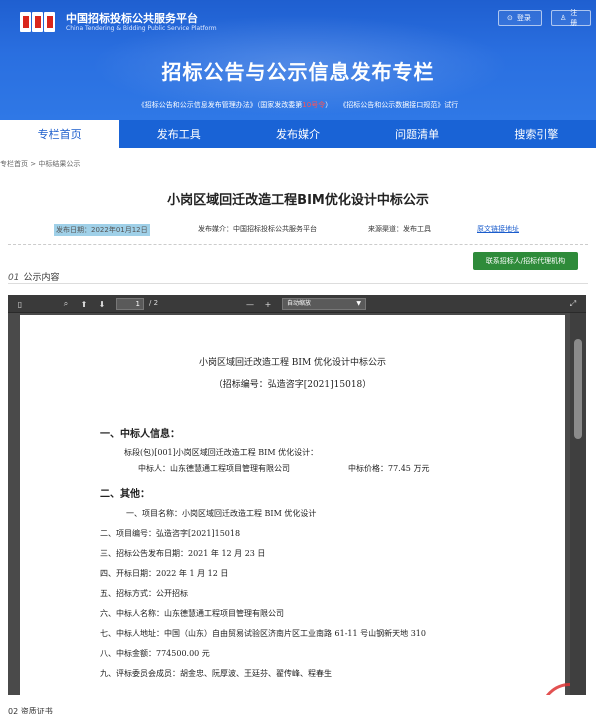  I want to click on zoom-out-button: —, so click(250, 304).